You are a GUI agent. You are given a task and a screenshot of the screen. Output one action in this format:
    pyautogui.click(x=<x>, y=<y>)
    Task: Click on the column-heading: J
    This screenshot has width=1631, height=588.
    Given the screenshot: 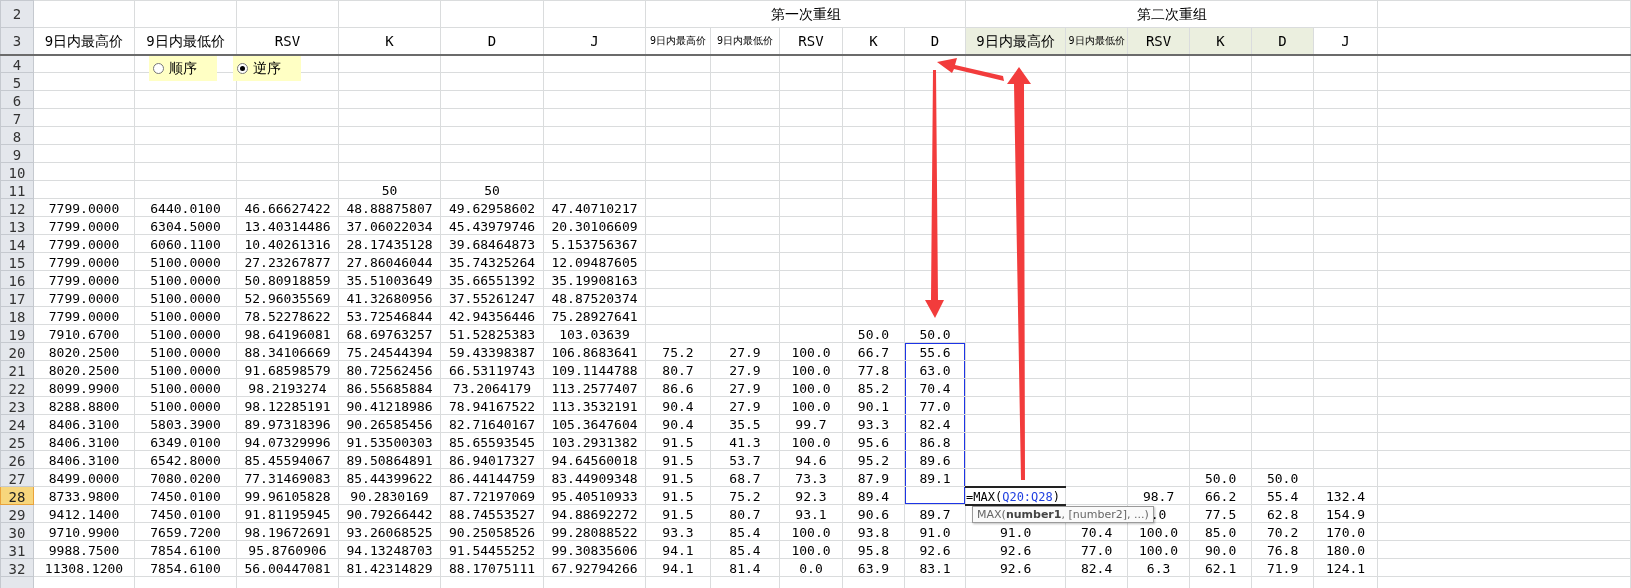 What is the action you would take?
    pyautogui.click(x=1345, y=41)
    